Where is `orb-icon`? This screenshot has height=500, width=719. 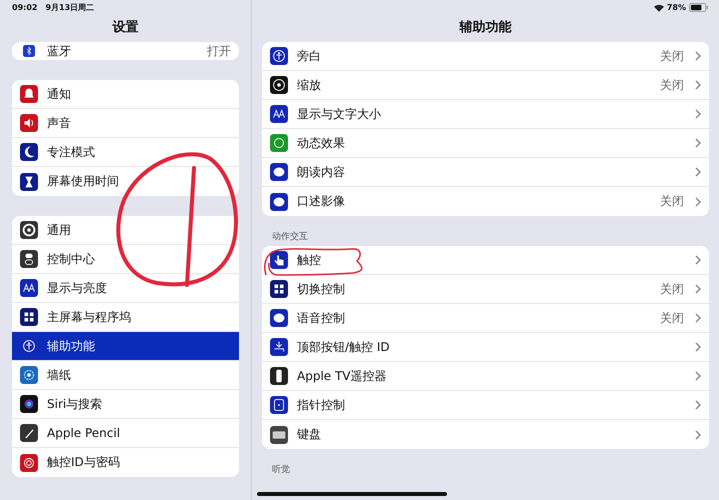
orb-icon is located at coordinates (29, 404).